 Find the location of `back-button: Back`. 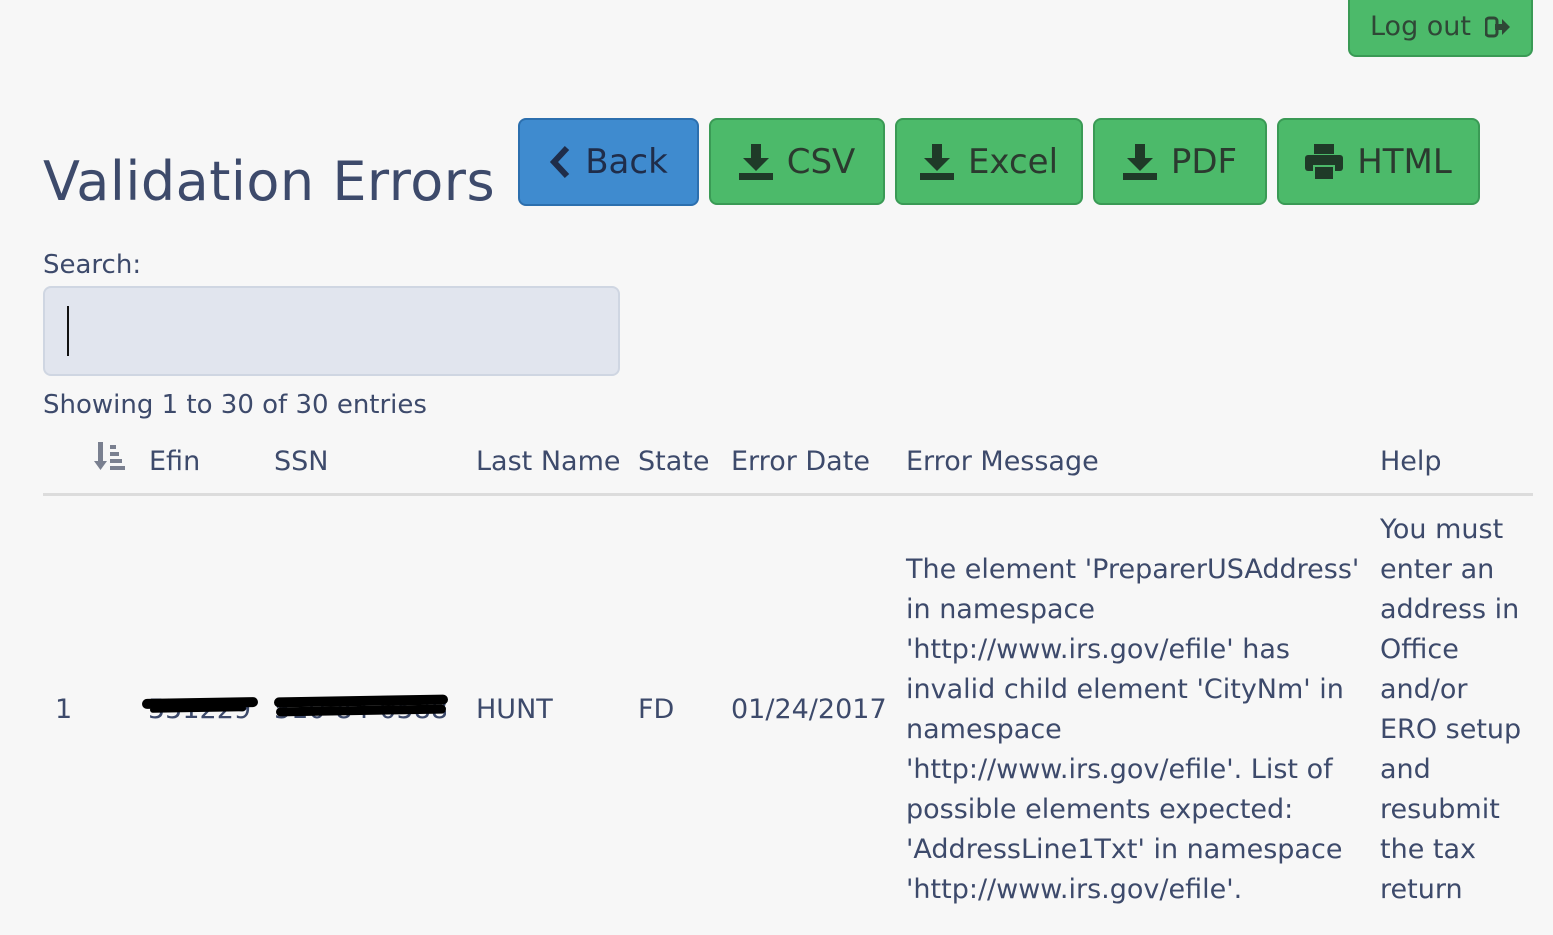

back-button: Back is located at coordinates (608, 162).